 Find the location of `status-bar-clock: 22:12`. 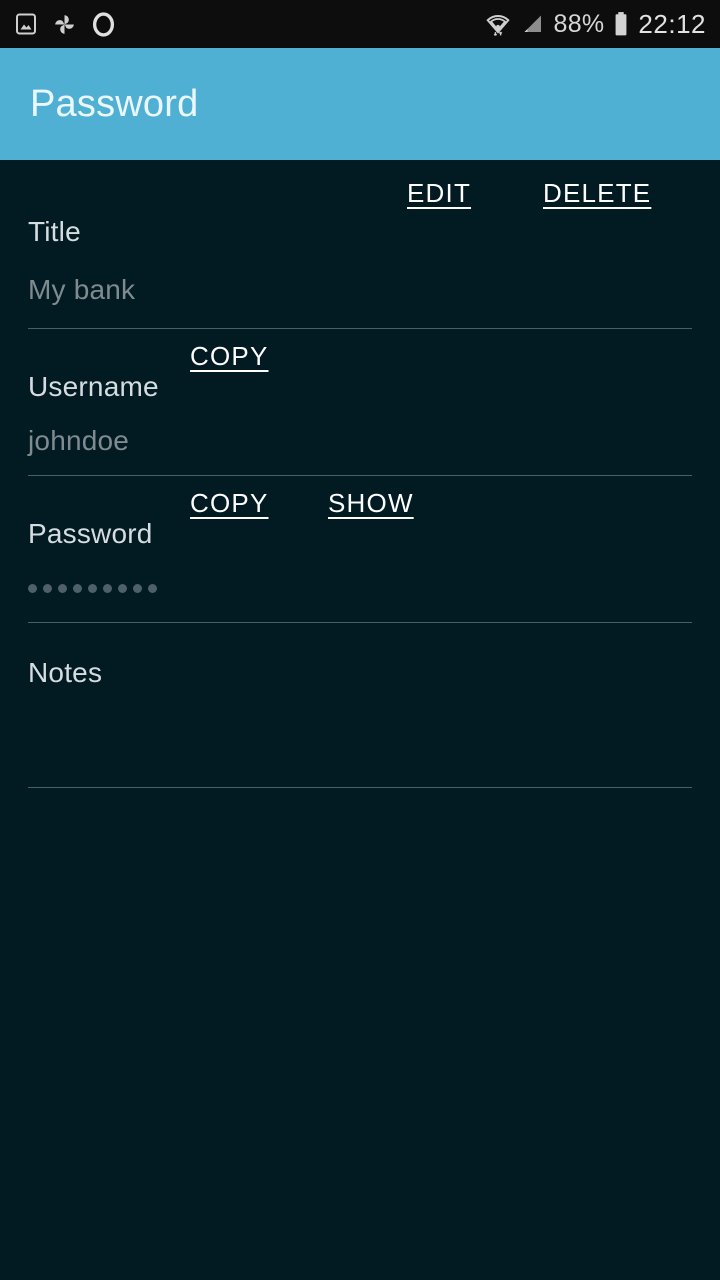

status-bar-clock: 22:12 is located at coordinates (672, 23).